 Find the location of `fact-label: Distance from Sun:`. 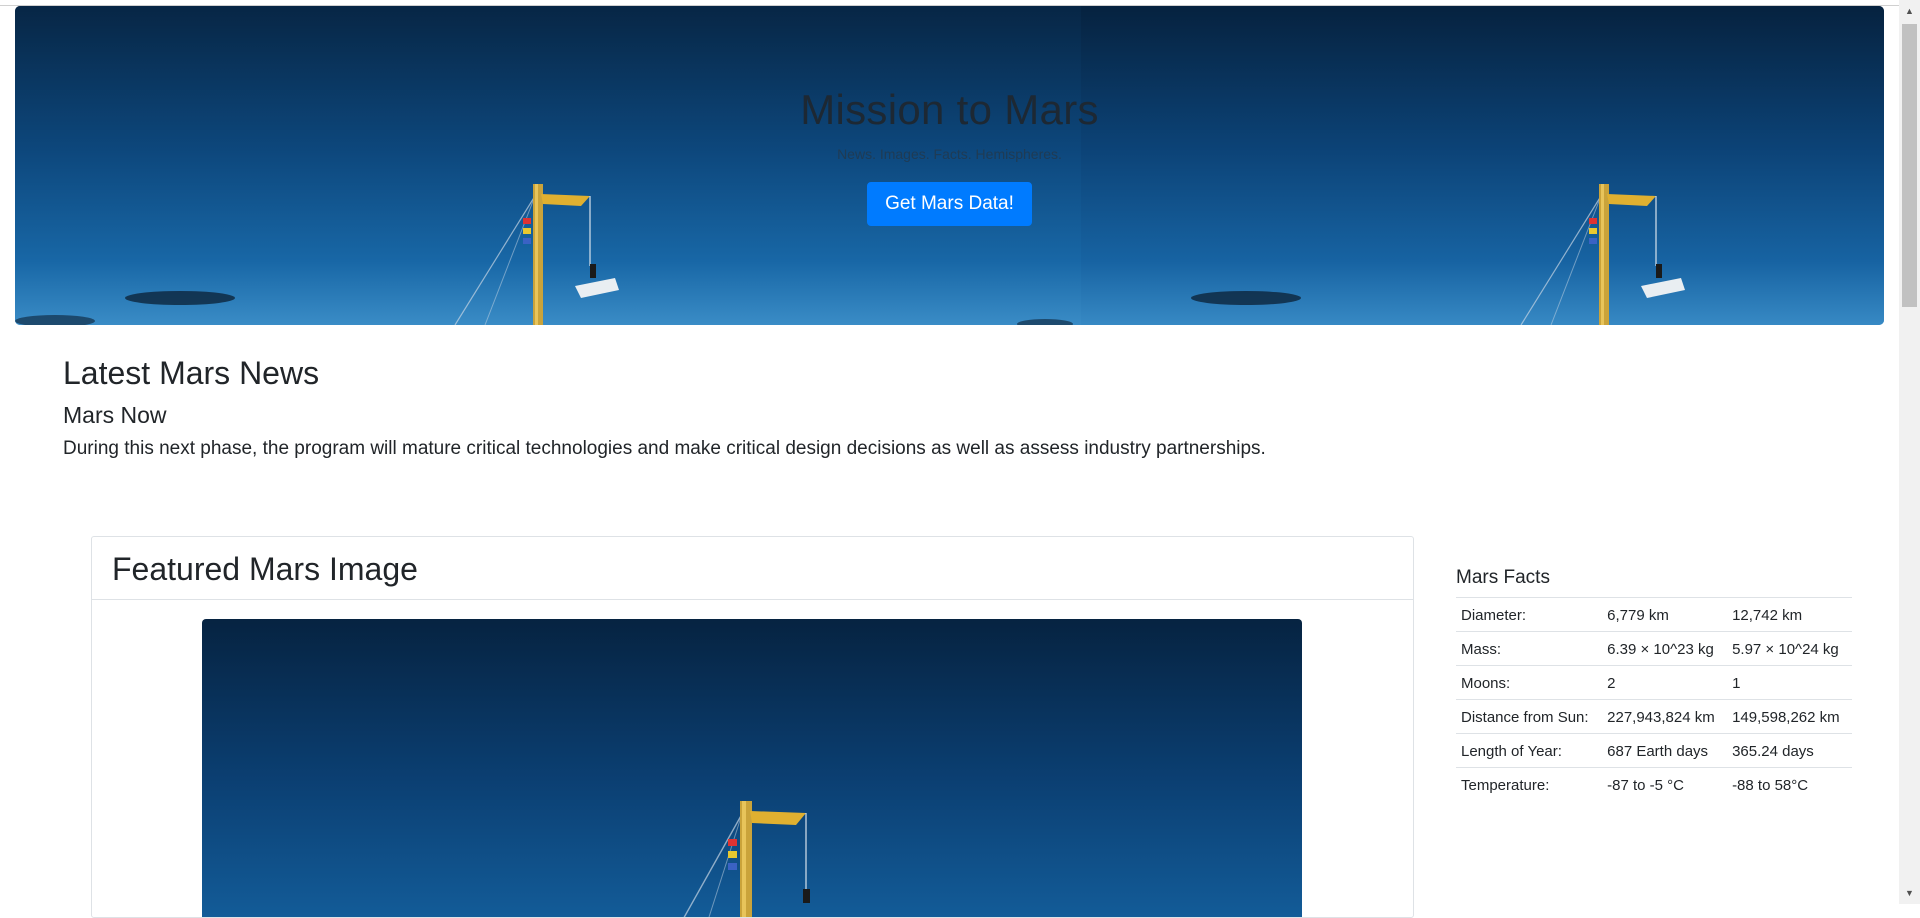

fact-label: Distance from Sun: is located at coordinates (1529, 716).